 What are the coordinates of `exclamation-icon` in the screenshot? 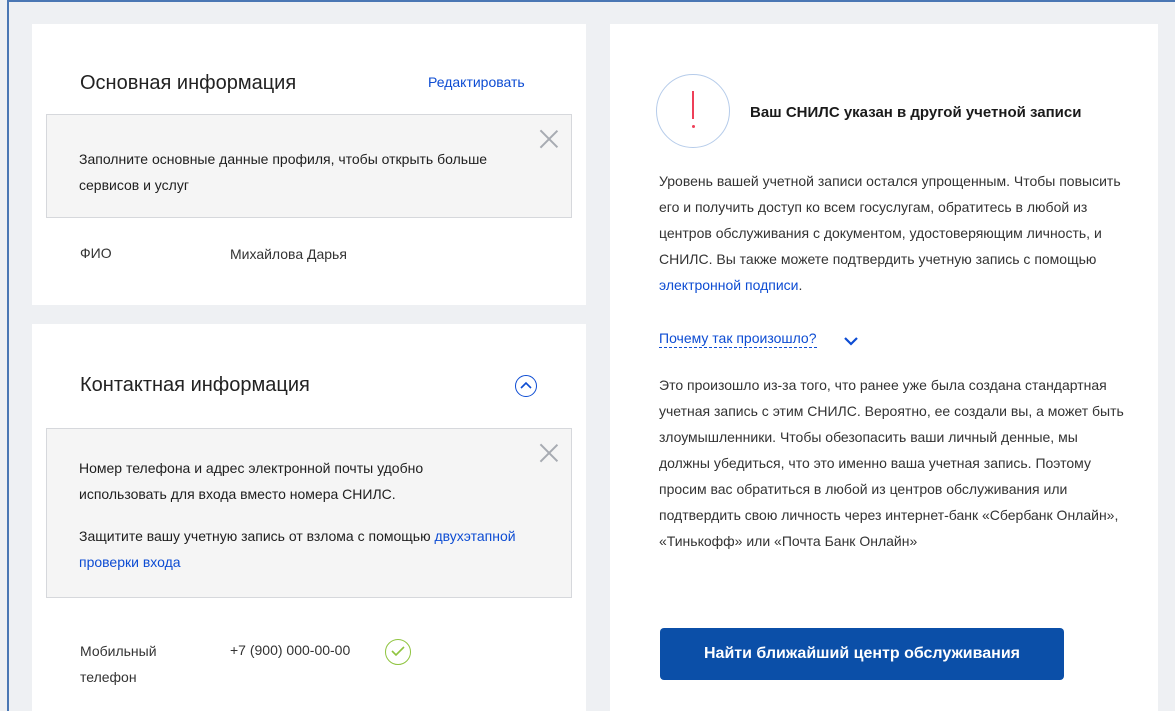 It's located at (693, 111).